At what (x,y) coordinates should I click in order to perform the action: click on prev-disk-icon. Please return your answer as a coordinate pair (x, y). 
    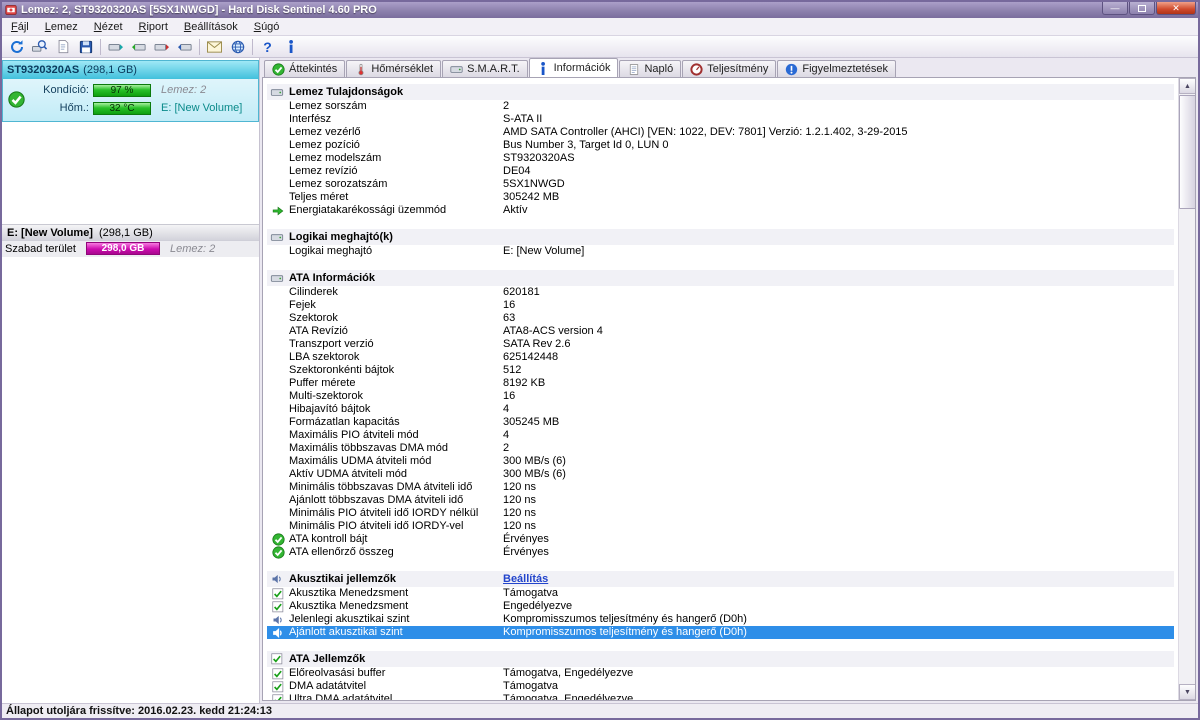
    Looking at the image, I should click on (138, 47).